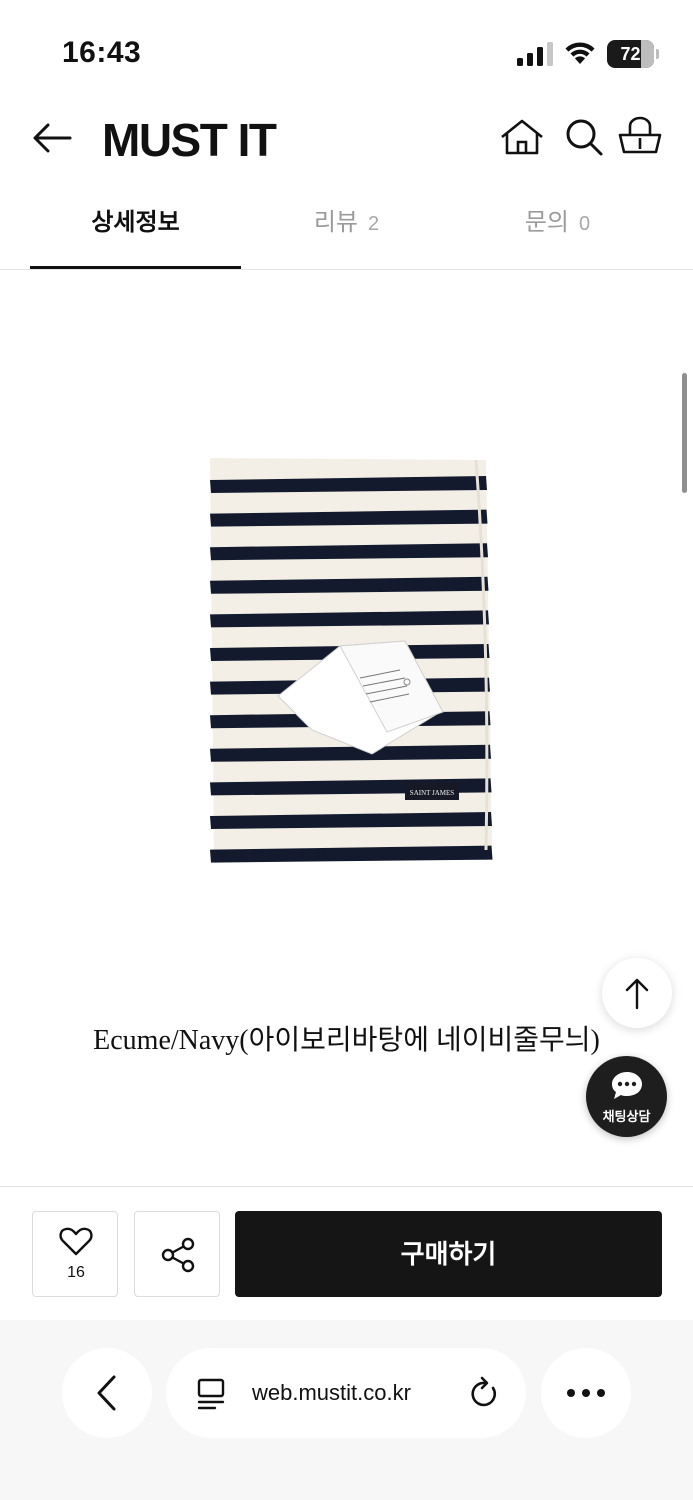  I want to click on chat-bubble-icon, so click(627, 1085).